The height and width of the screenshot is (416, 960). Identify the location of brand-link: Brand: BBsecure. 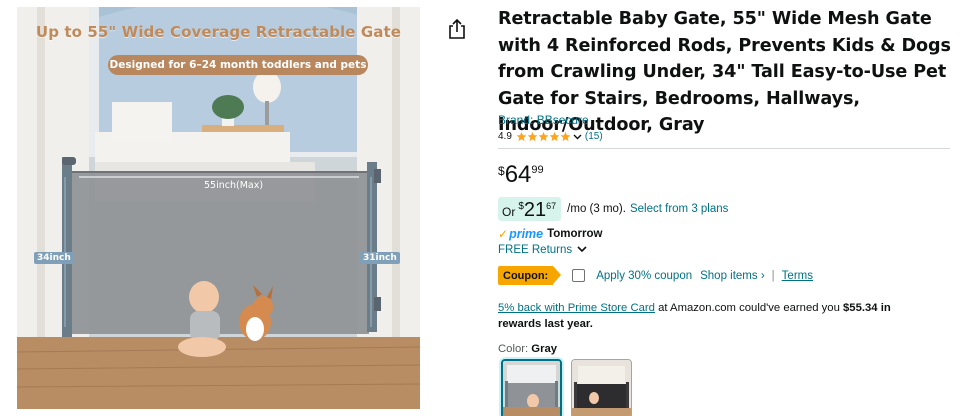
(543, 120).